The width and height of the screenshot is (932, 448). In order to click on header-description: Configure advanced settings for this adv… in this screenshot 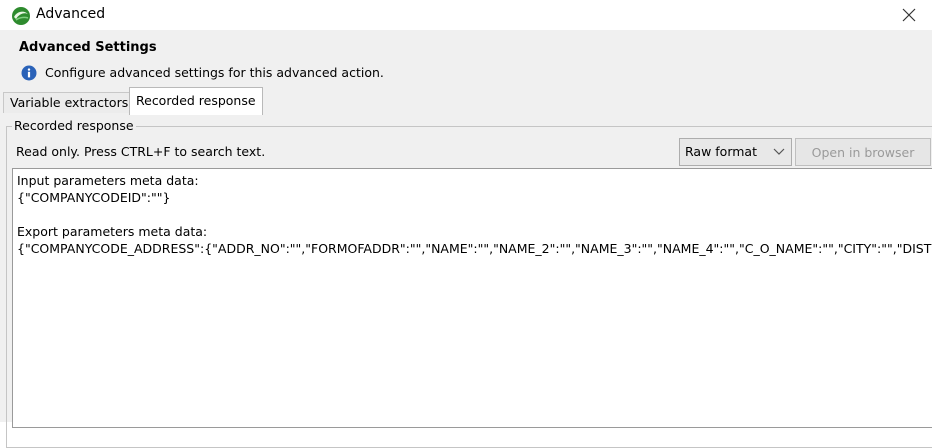, I will do `click(214, 72)`.